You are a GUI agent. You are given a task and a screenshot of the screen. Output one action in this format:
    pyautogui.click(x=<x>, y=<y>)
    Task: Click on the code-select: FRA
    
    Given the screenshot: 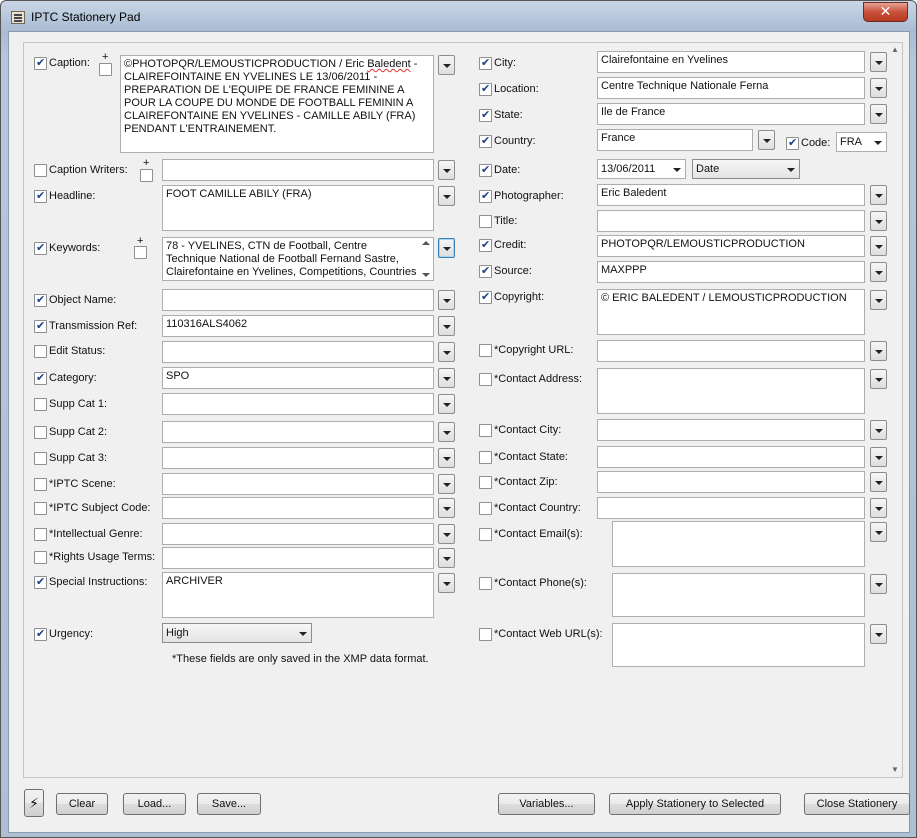 What is the action you would take?
    pyautogui.click(x=861, y=142)
    